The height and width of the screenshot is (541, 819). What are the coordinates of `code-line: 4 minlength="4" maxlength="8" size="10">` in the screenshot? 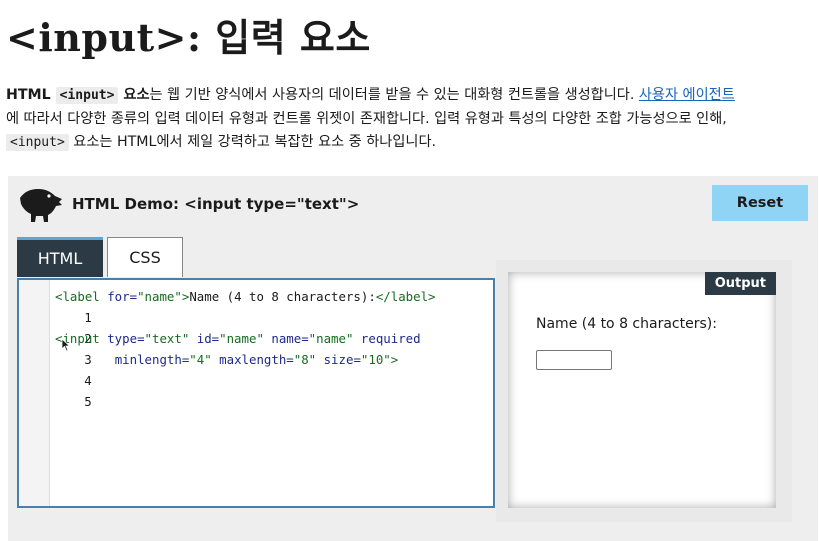 It's located at (254, 368).